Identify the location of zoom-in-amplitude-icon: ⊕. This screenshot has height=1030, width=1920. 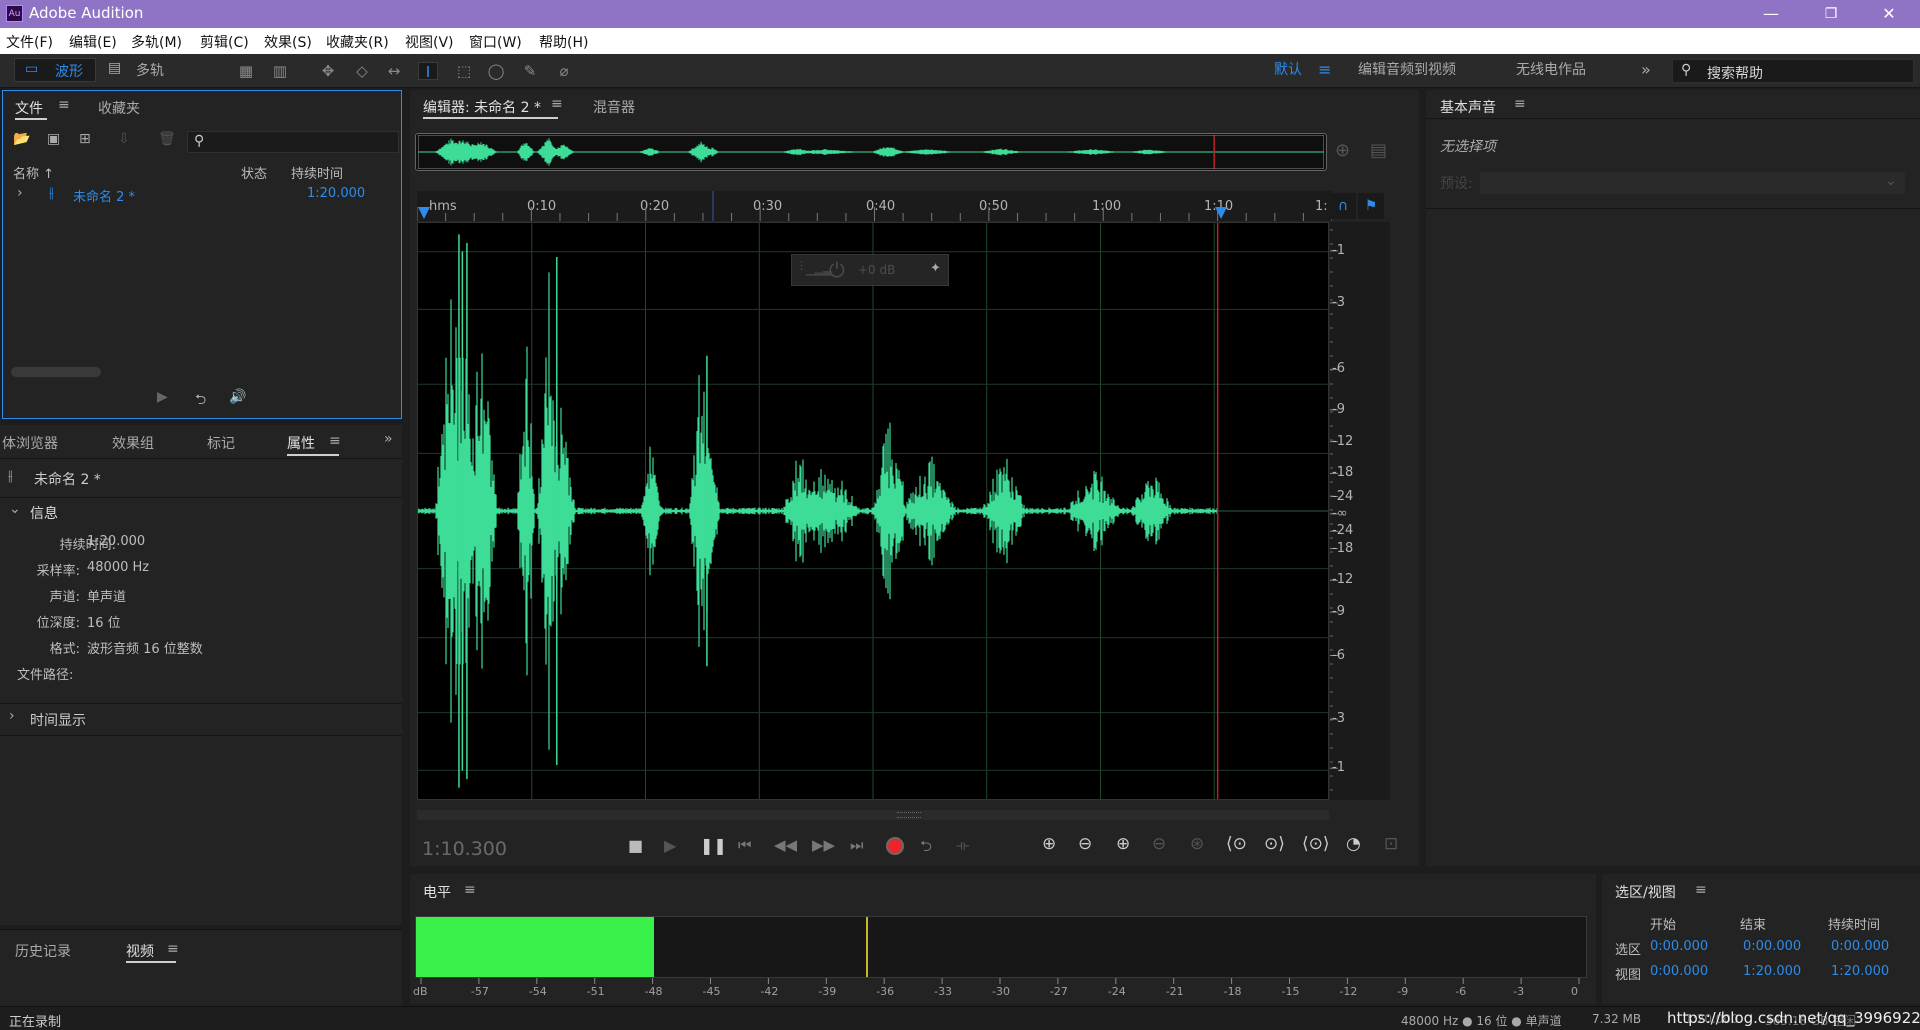
(1049, 844).